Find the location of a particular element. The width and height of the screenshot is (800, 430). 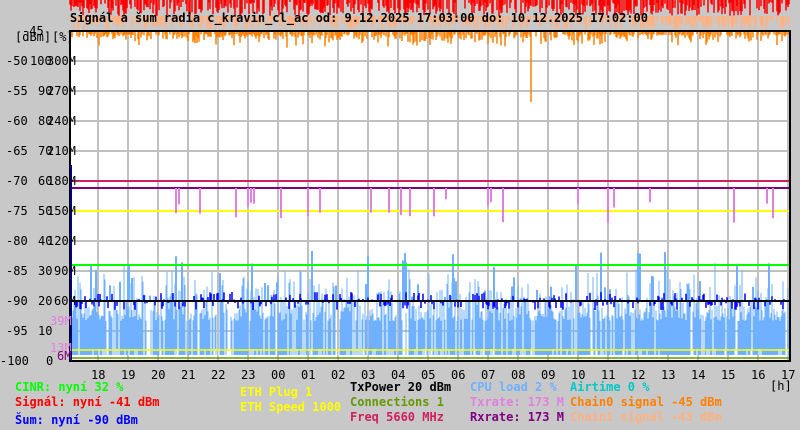

y-tick-rate: 90M is located at coordinates (65, 271).